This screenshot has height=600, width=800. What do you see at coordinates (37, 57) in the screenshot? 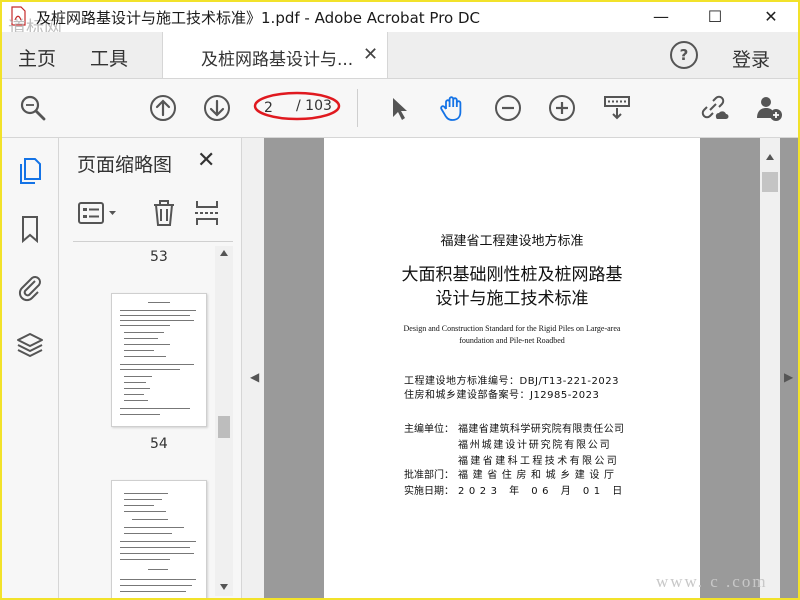
I see `tab-home: 主页` at bounding box center [37, 57].